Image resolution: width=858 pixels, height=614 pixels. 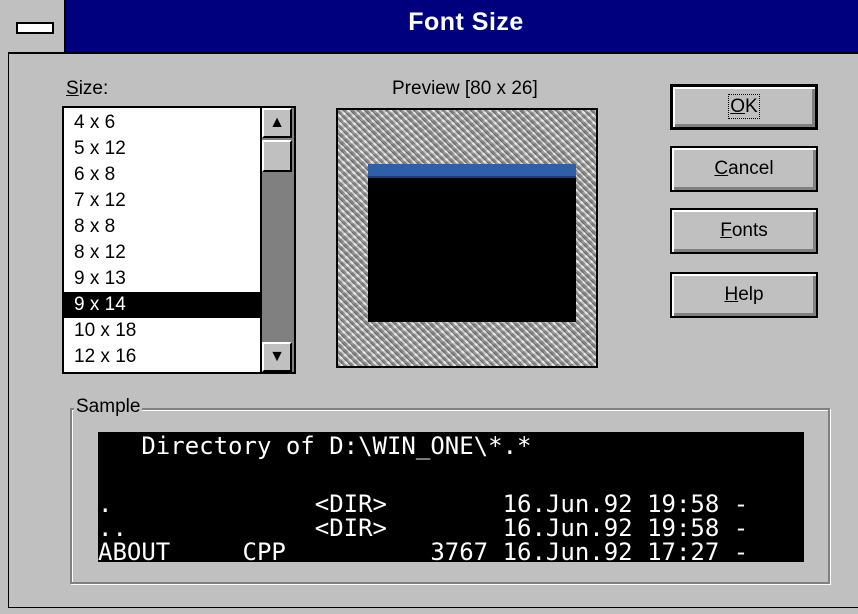 I want to click on preview-area, so click(x=467, y=238).